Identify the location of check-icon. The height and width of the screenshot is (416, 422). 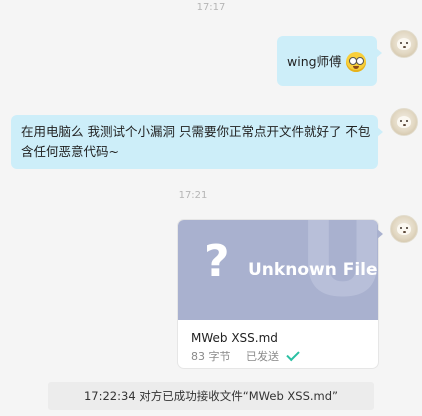
(292, 354).